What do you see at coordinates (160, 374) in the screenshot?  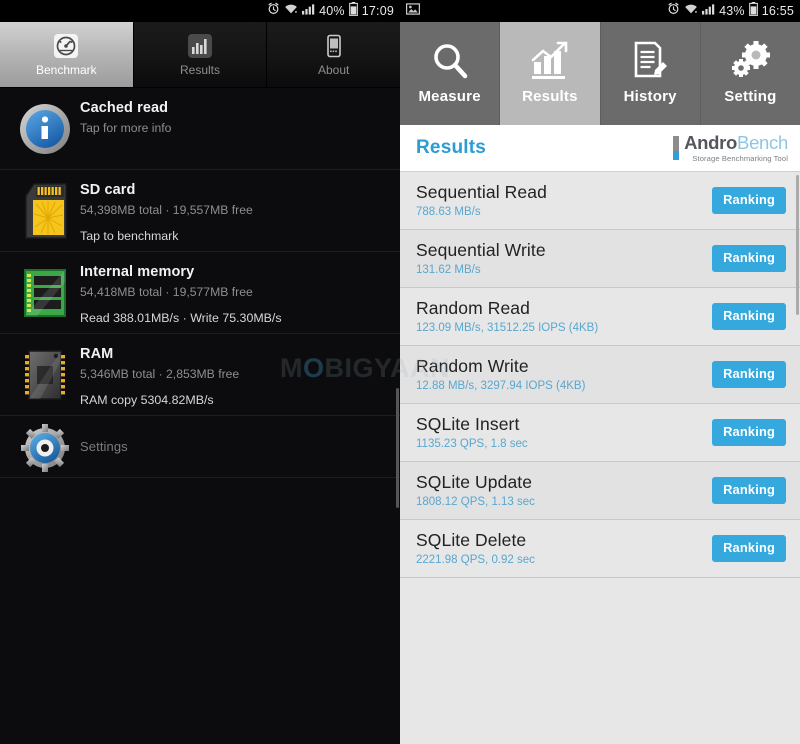 I see `item-subtitle: 5,346MB total · 2,853MB free` at bounding box center [160, 374].